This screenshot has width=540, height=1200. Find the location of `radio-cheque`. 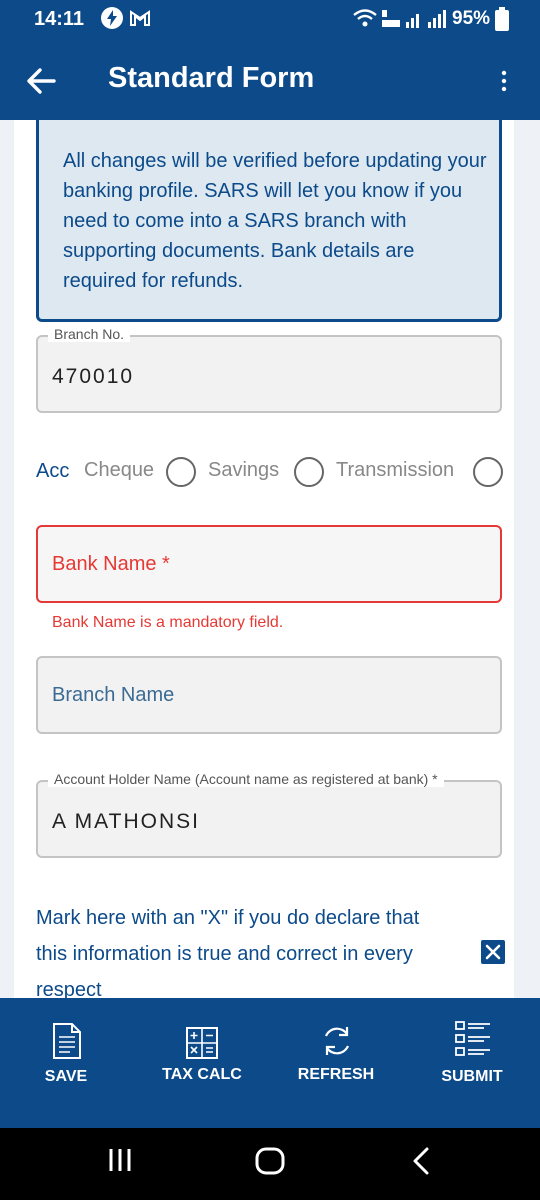

radio-cheque is located at coordinates (181, 472).